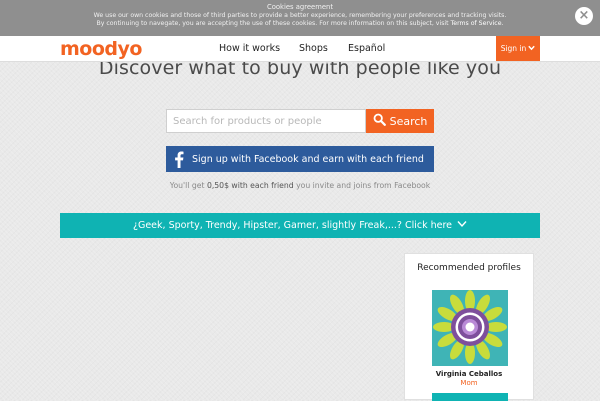  I want to click on search-icon, so click(379, 121).